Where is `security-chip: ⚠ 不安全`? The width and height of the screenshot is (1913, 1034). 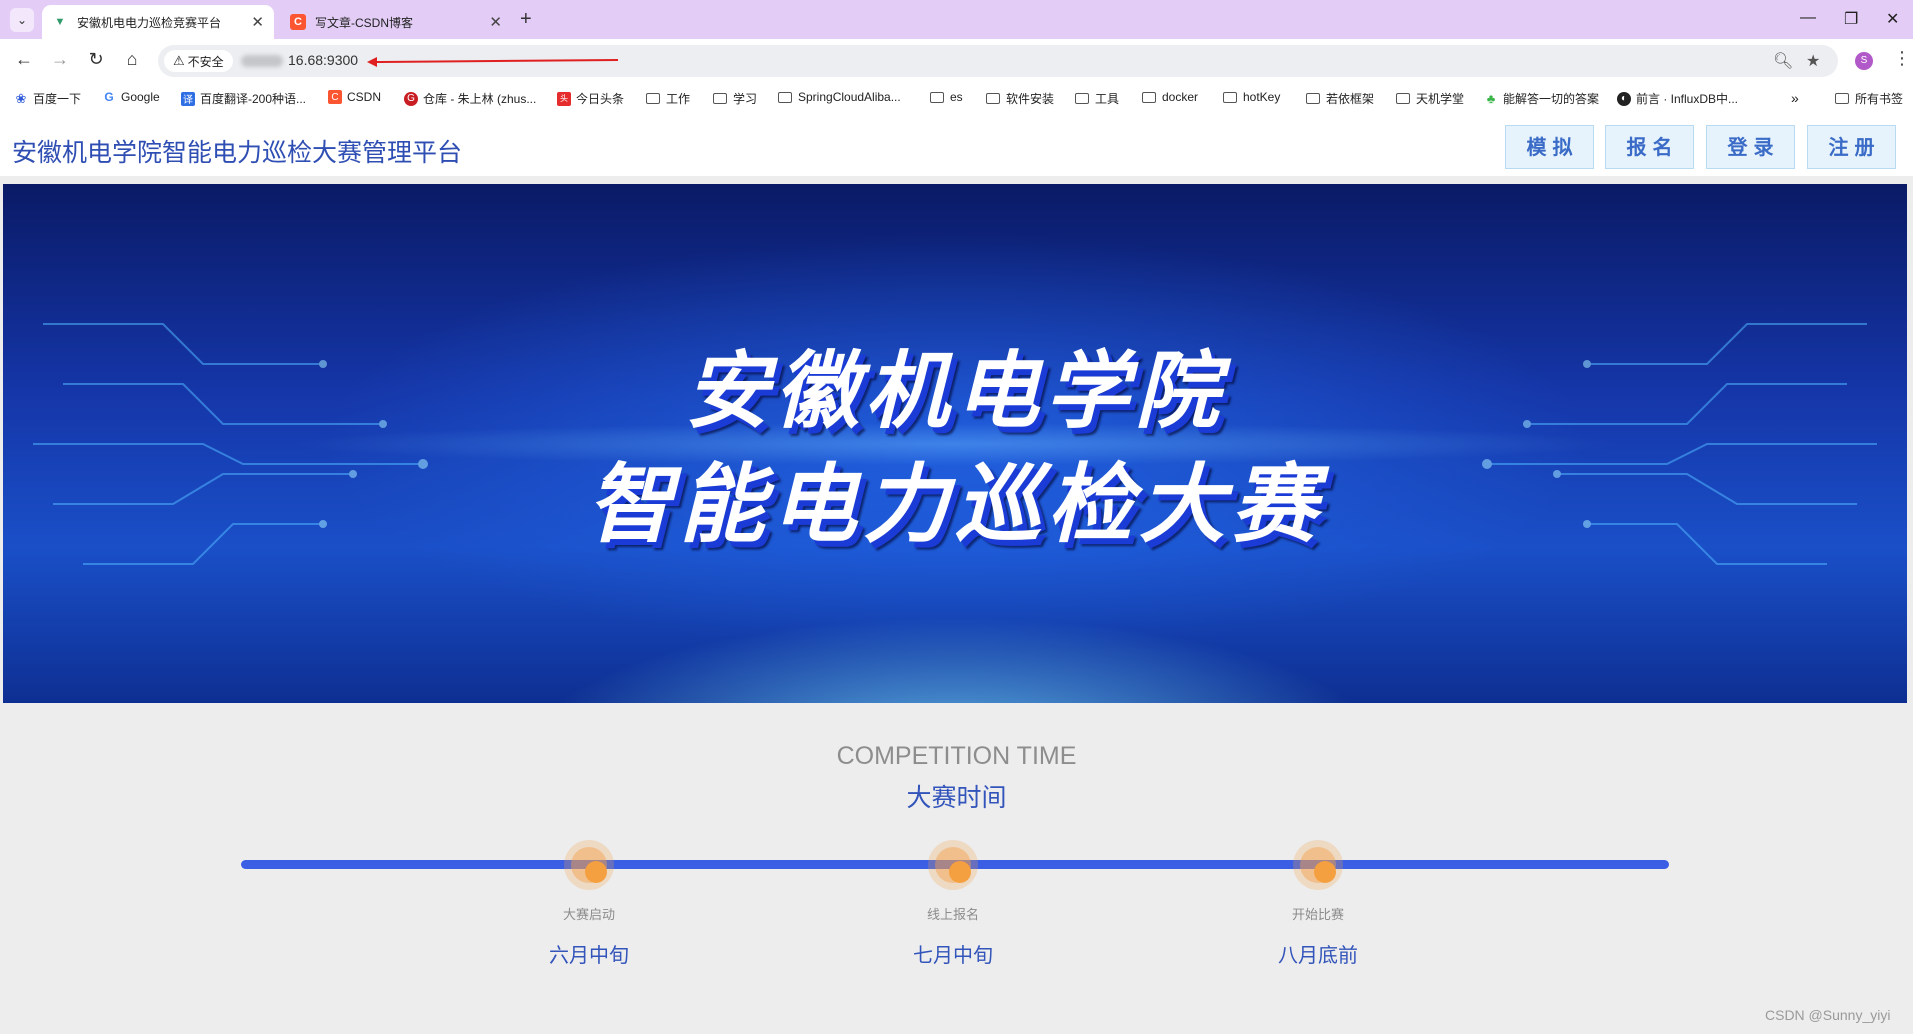 security-chip: ⚠ 不安全 is located at coordinates (198, 61).